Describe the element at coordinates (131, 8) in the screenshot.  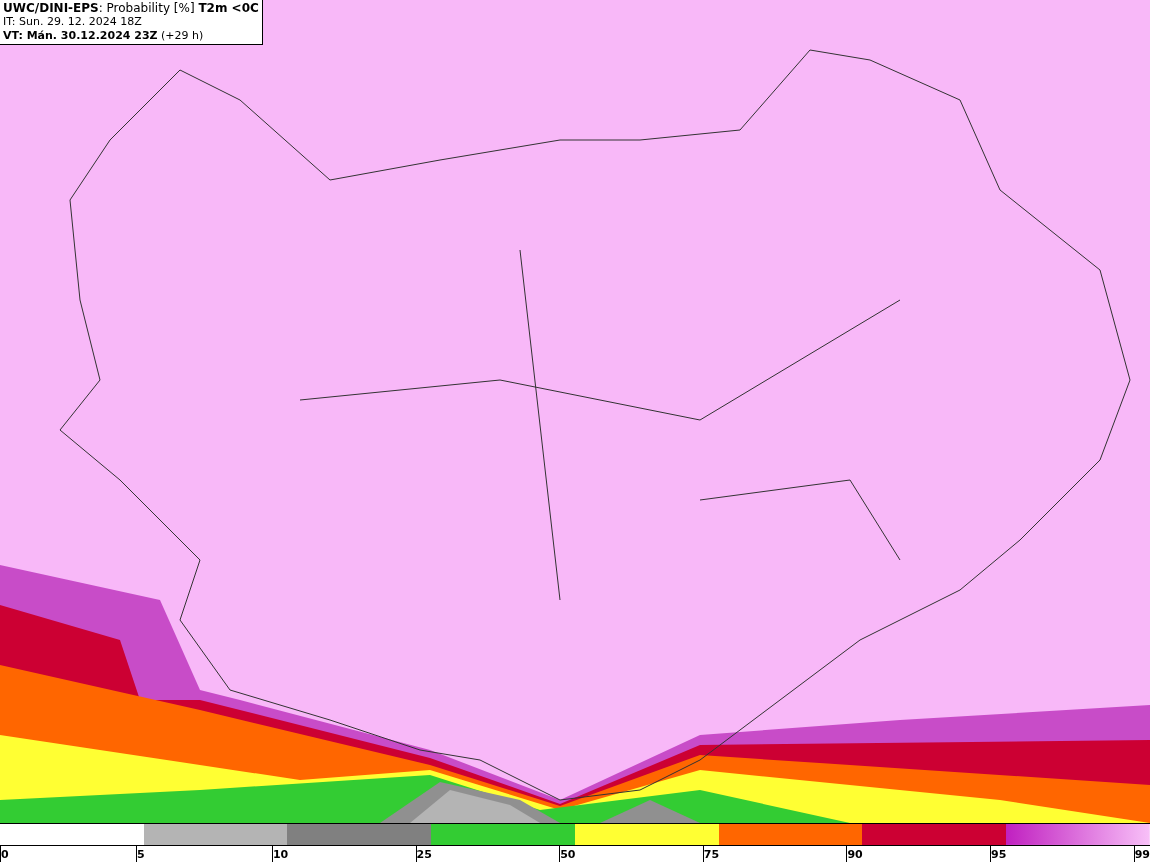
I see `map-info-text: UWC/DINI-EPS: Probability [%] T2m <0C` at that location.